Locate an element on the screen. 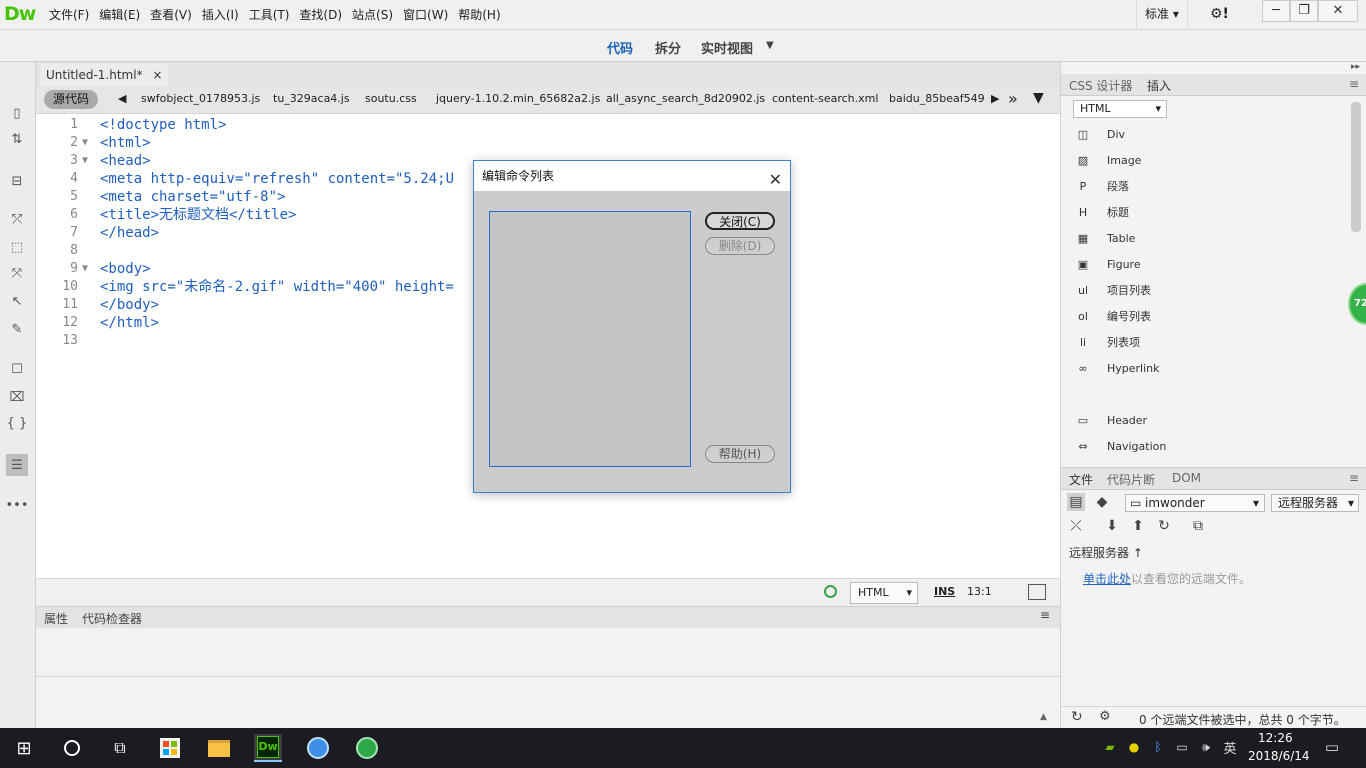  code-view-button: 代码 is located at coordinates (620, 47).